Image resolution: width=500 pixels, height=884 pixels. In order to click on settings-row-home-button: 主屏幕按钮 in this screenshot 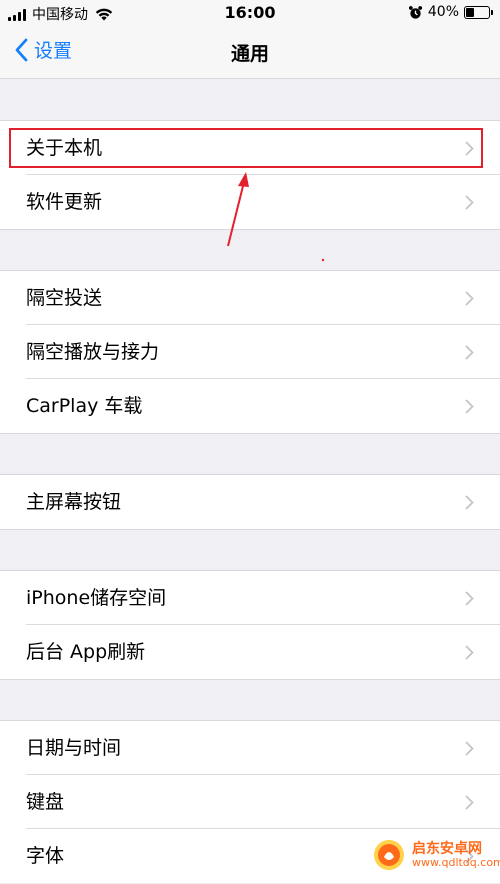, I will do `click(250, 502)`.